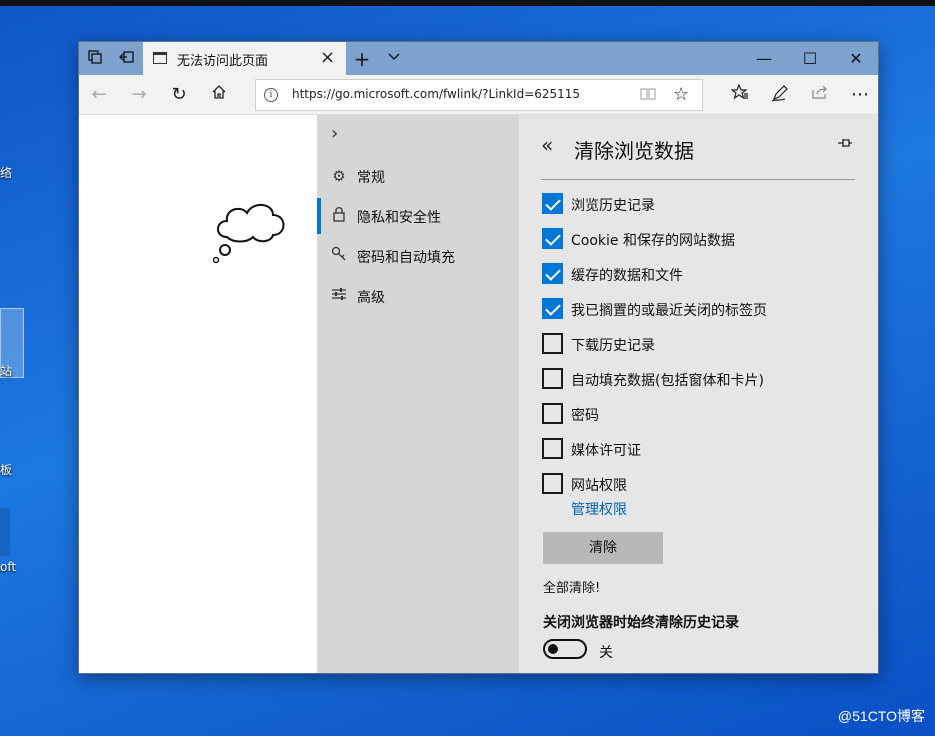  I want to click on page-icon, so click(160, 58).